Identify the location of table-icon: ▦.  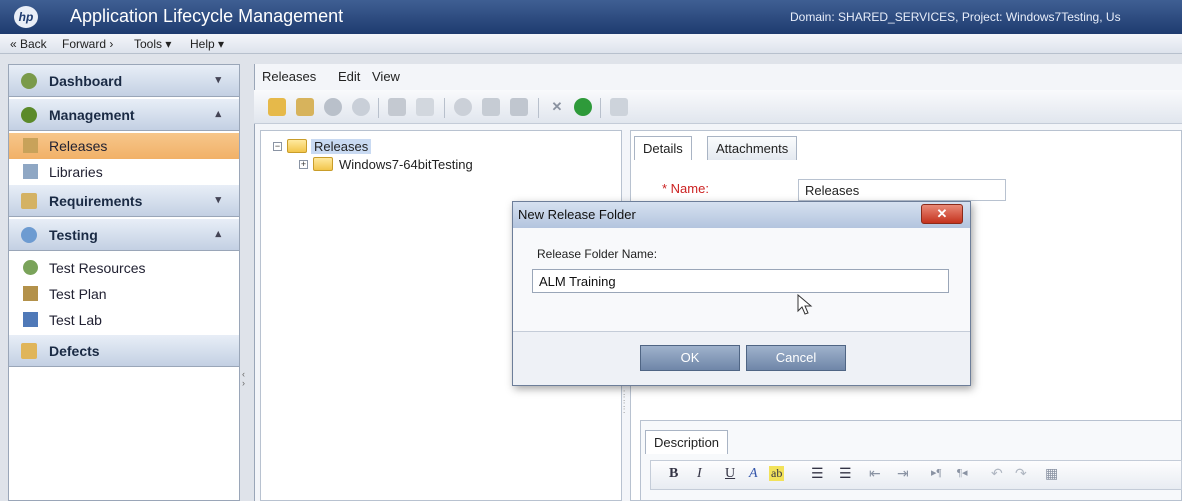
(1051, 474).